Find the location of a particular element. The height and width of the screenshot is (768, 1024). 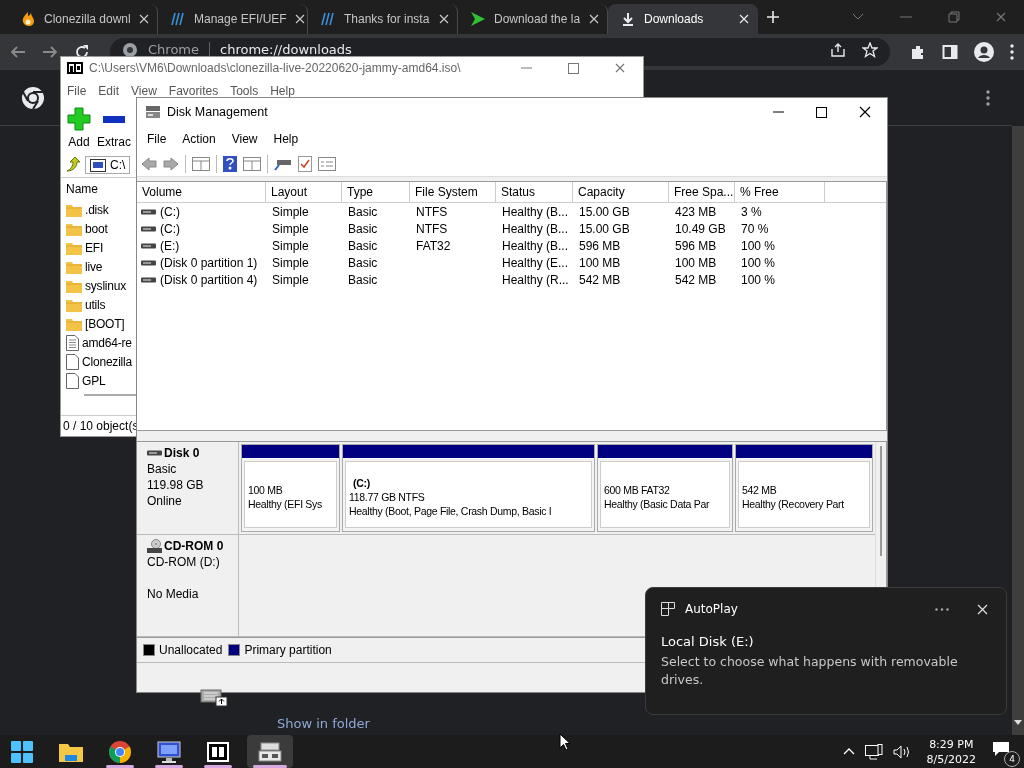

more-icon is located at coordinates (942, 609).